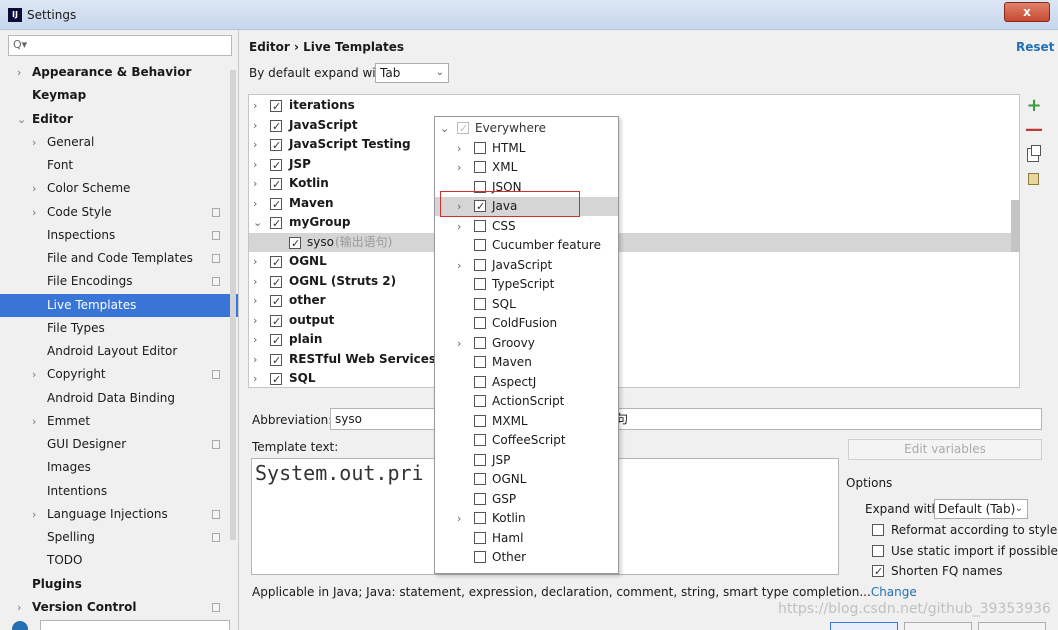 The width and height of the screenshot is (1058, 630). What do you see at coordinates (634, 262) in the screenshot?
I see `tree-row: › OGNL` at bounding box center [634, 262].